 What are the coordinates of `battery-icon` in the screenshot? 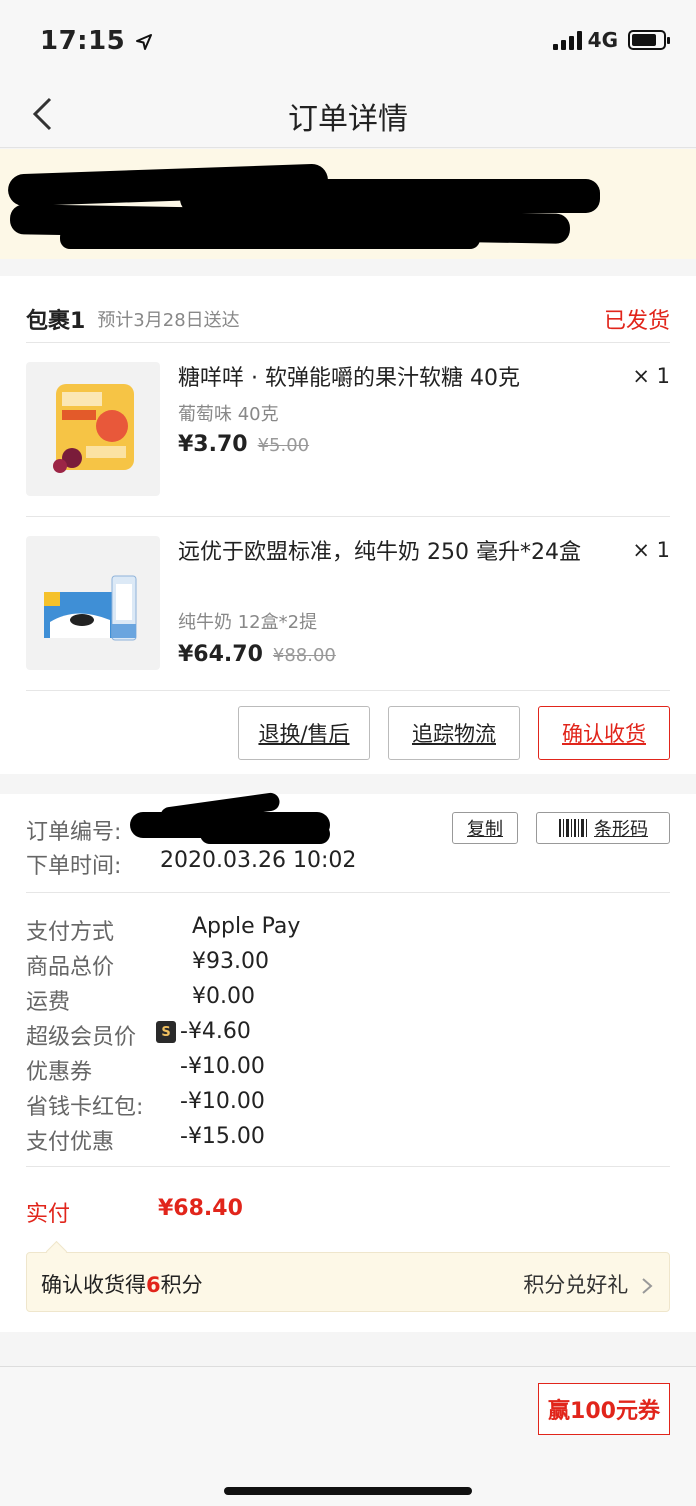 It's located at (649, 40).